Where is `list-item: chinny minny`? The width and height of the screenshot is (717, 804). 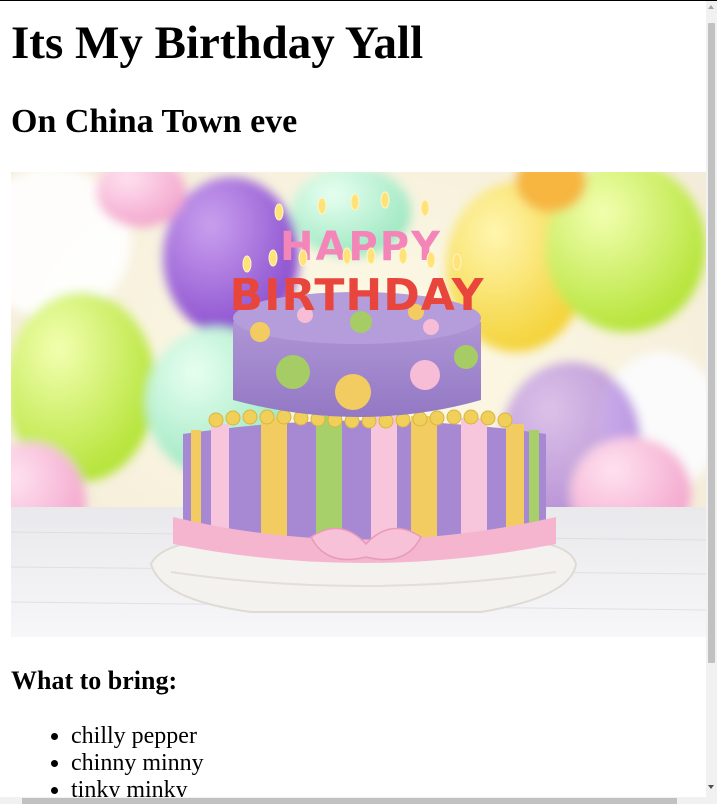 list-item: chinny minny is located at coordinates (137, 763).